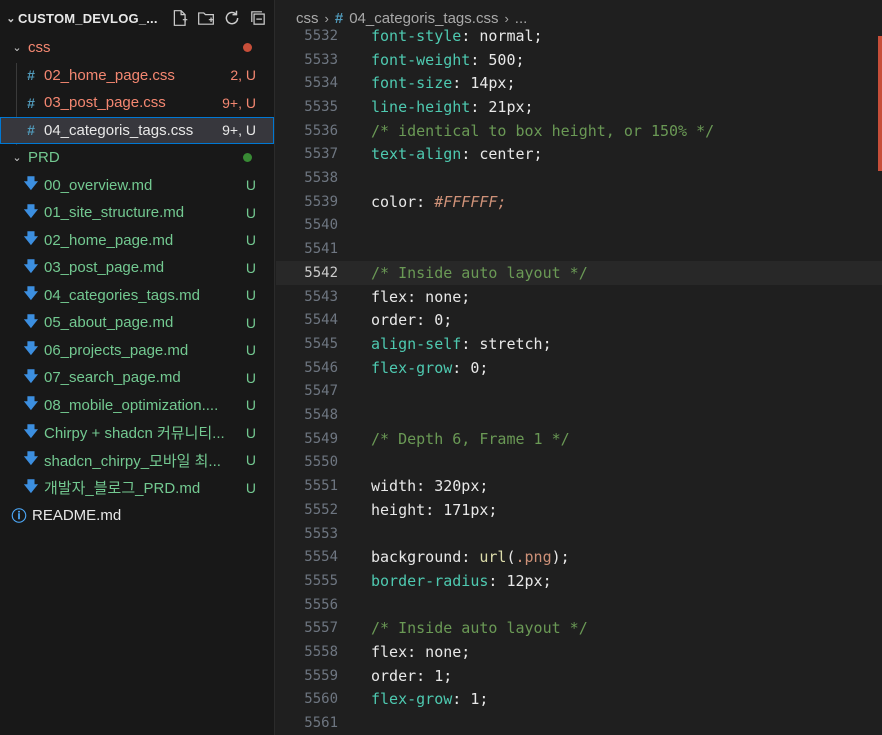 This screenshot has width=882, height=735. Describe the element at coordinates (579, 297) in the screenshot. I see `code-line: 5543 flex: none;` at that location.